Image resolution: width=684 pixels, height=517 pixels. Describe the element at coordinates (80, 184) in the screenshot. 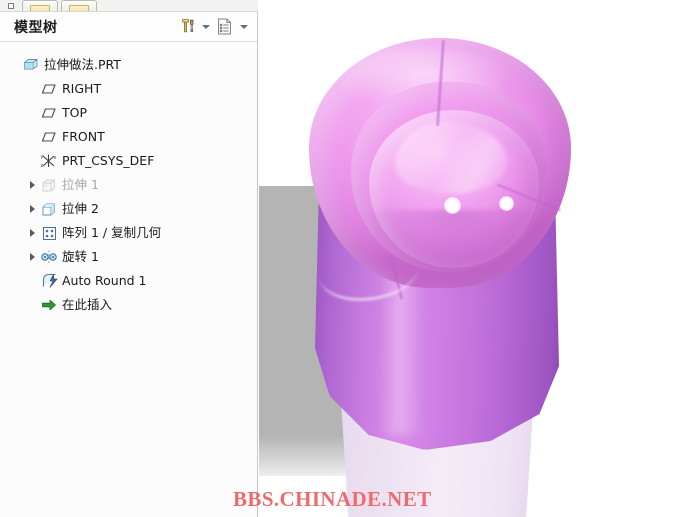

I see `tree-item-label: 拉伸 1` at that location.